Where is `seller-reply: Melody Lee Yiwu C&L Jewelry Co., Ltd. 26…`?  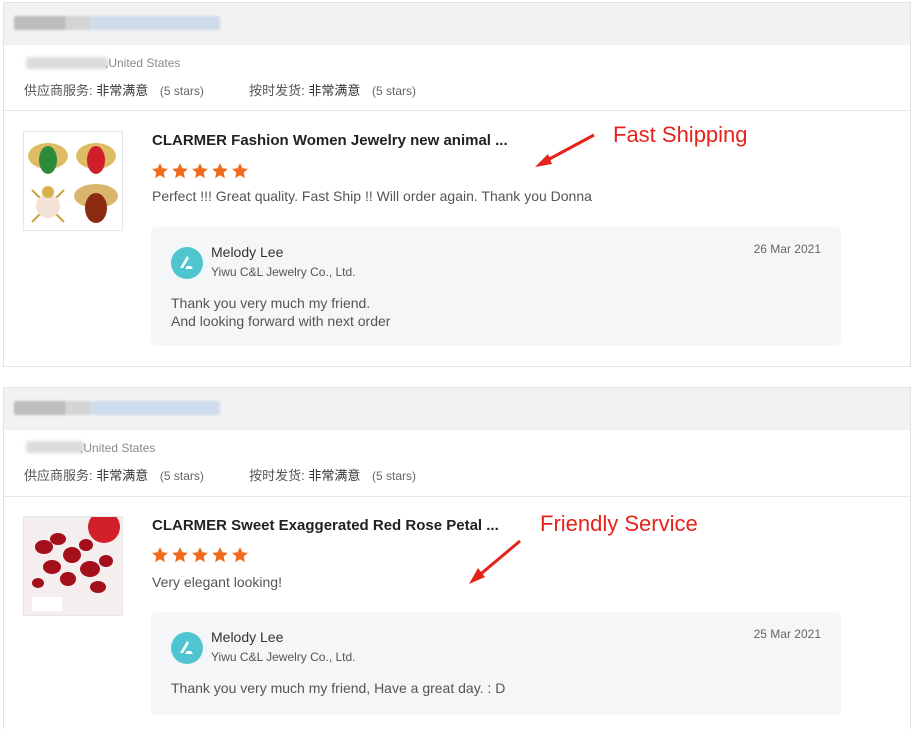
seller-reply: Melody Lee Yiwu C&L Jewelry Co., Ltd. 26… is located at coordinates (496, 286).